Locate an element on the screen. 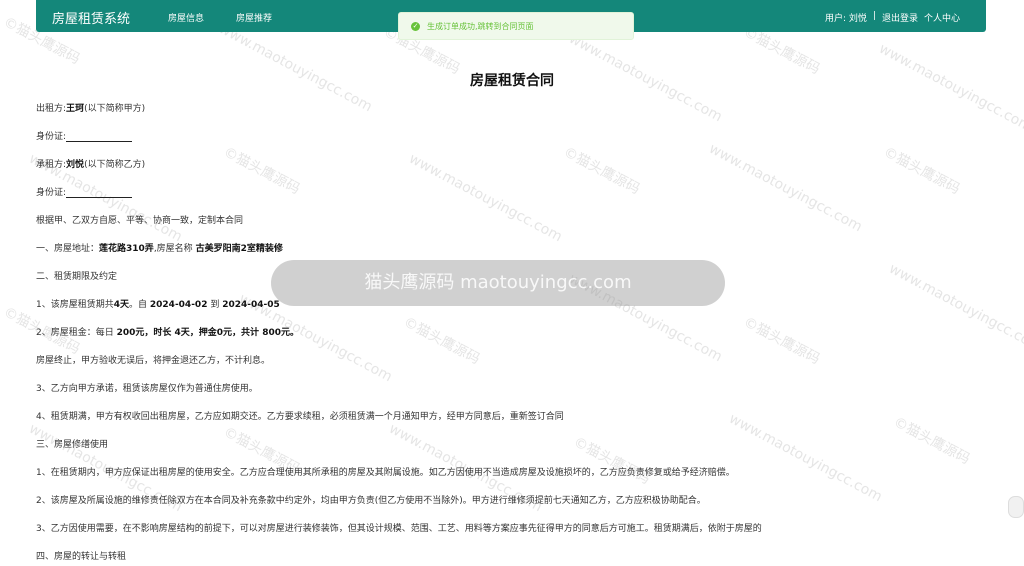 This screenshot has width=1024, height=566. lease-days: 4天 is located at coordinates (121, 305).